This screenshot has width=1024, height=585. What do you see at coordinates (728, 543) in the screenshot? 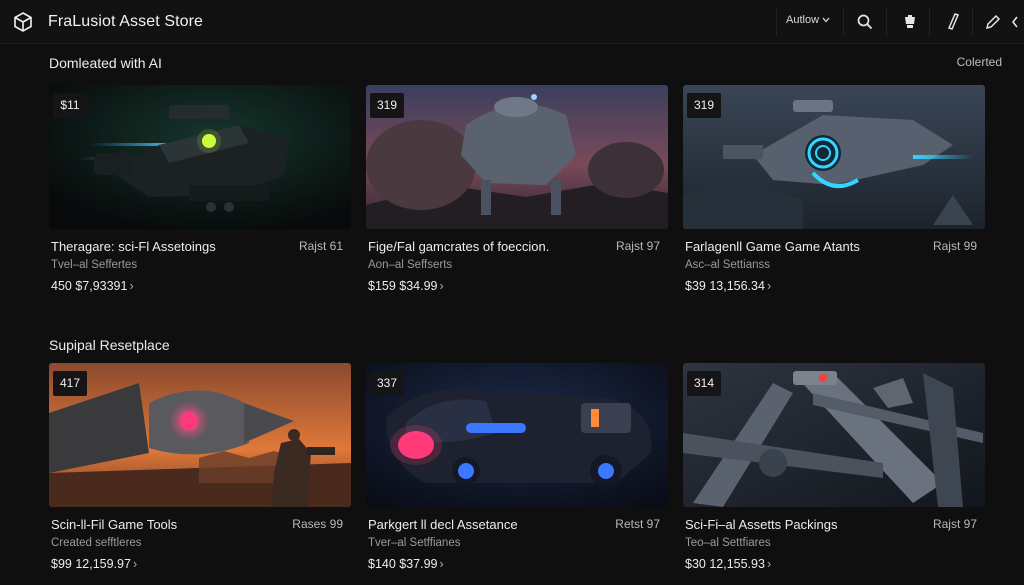
I see `asset-publisher: Teo–al Settfiares` at bounding box center [728, 543].